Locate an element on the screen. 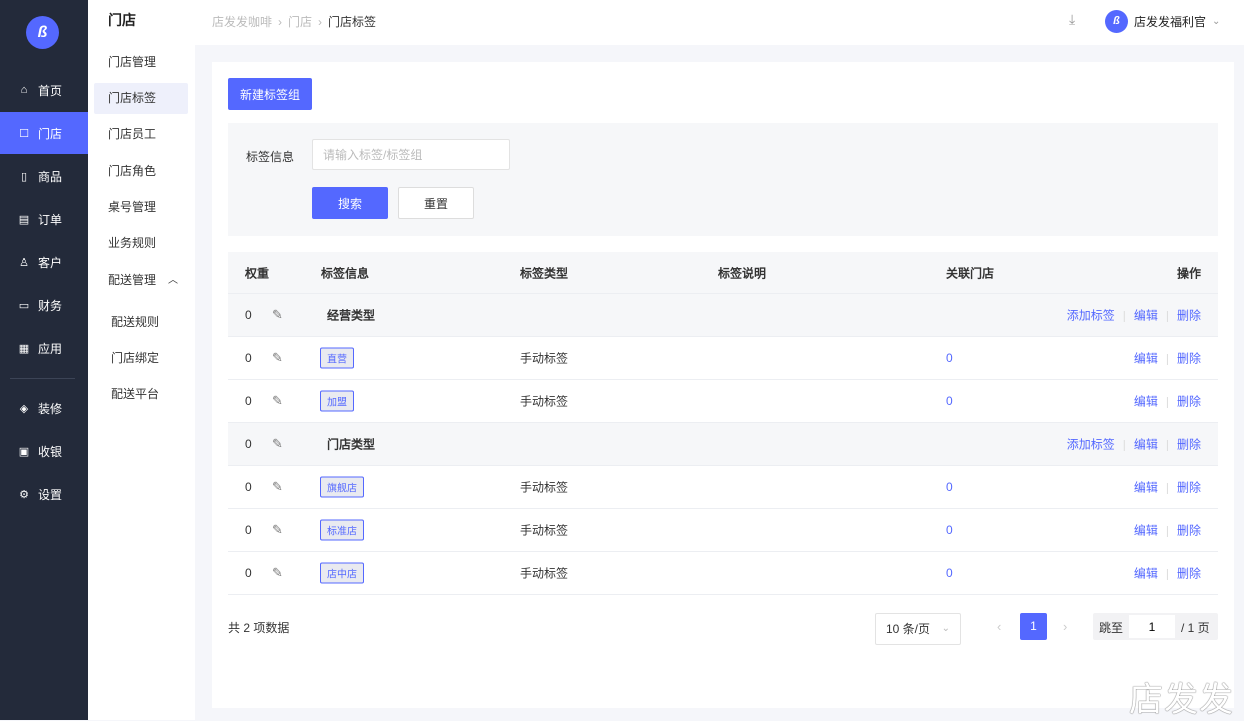  col-tag-info: 标签信息 is located at coordinates (345, 273).